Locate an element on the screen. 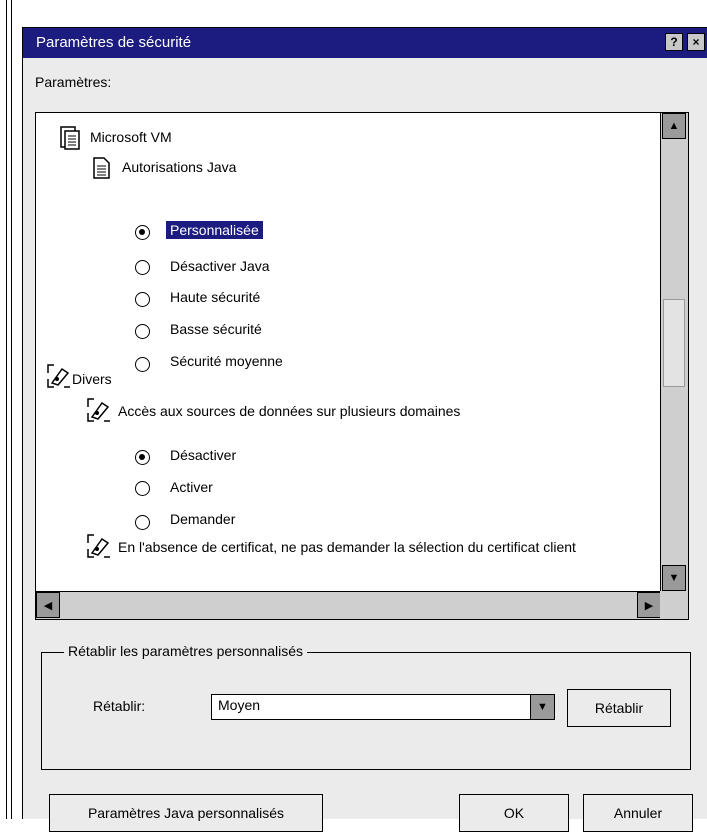 This screenshot has height=832, width=707. radio-demander is located at coordinates (142, 522).